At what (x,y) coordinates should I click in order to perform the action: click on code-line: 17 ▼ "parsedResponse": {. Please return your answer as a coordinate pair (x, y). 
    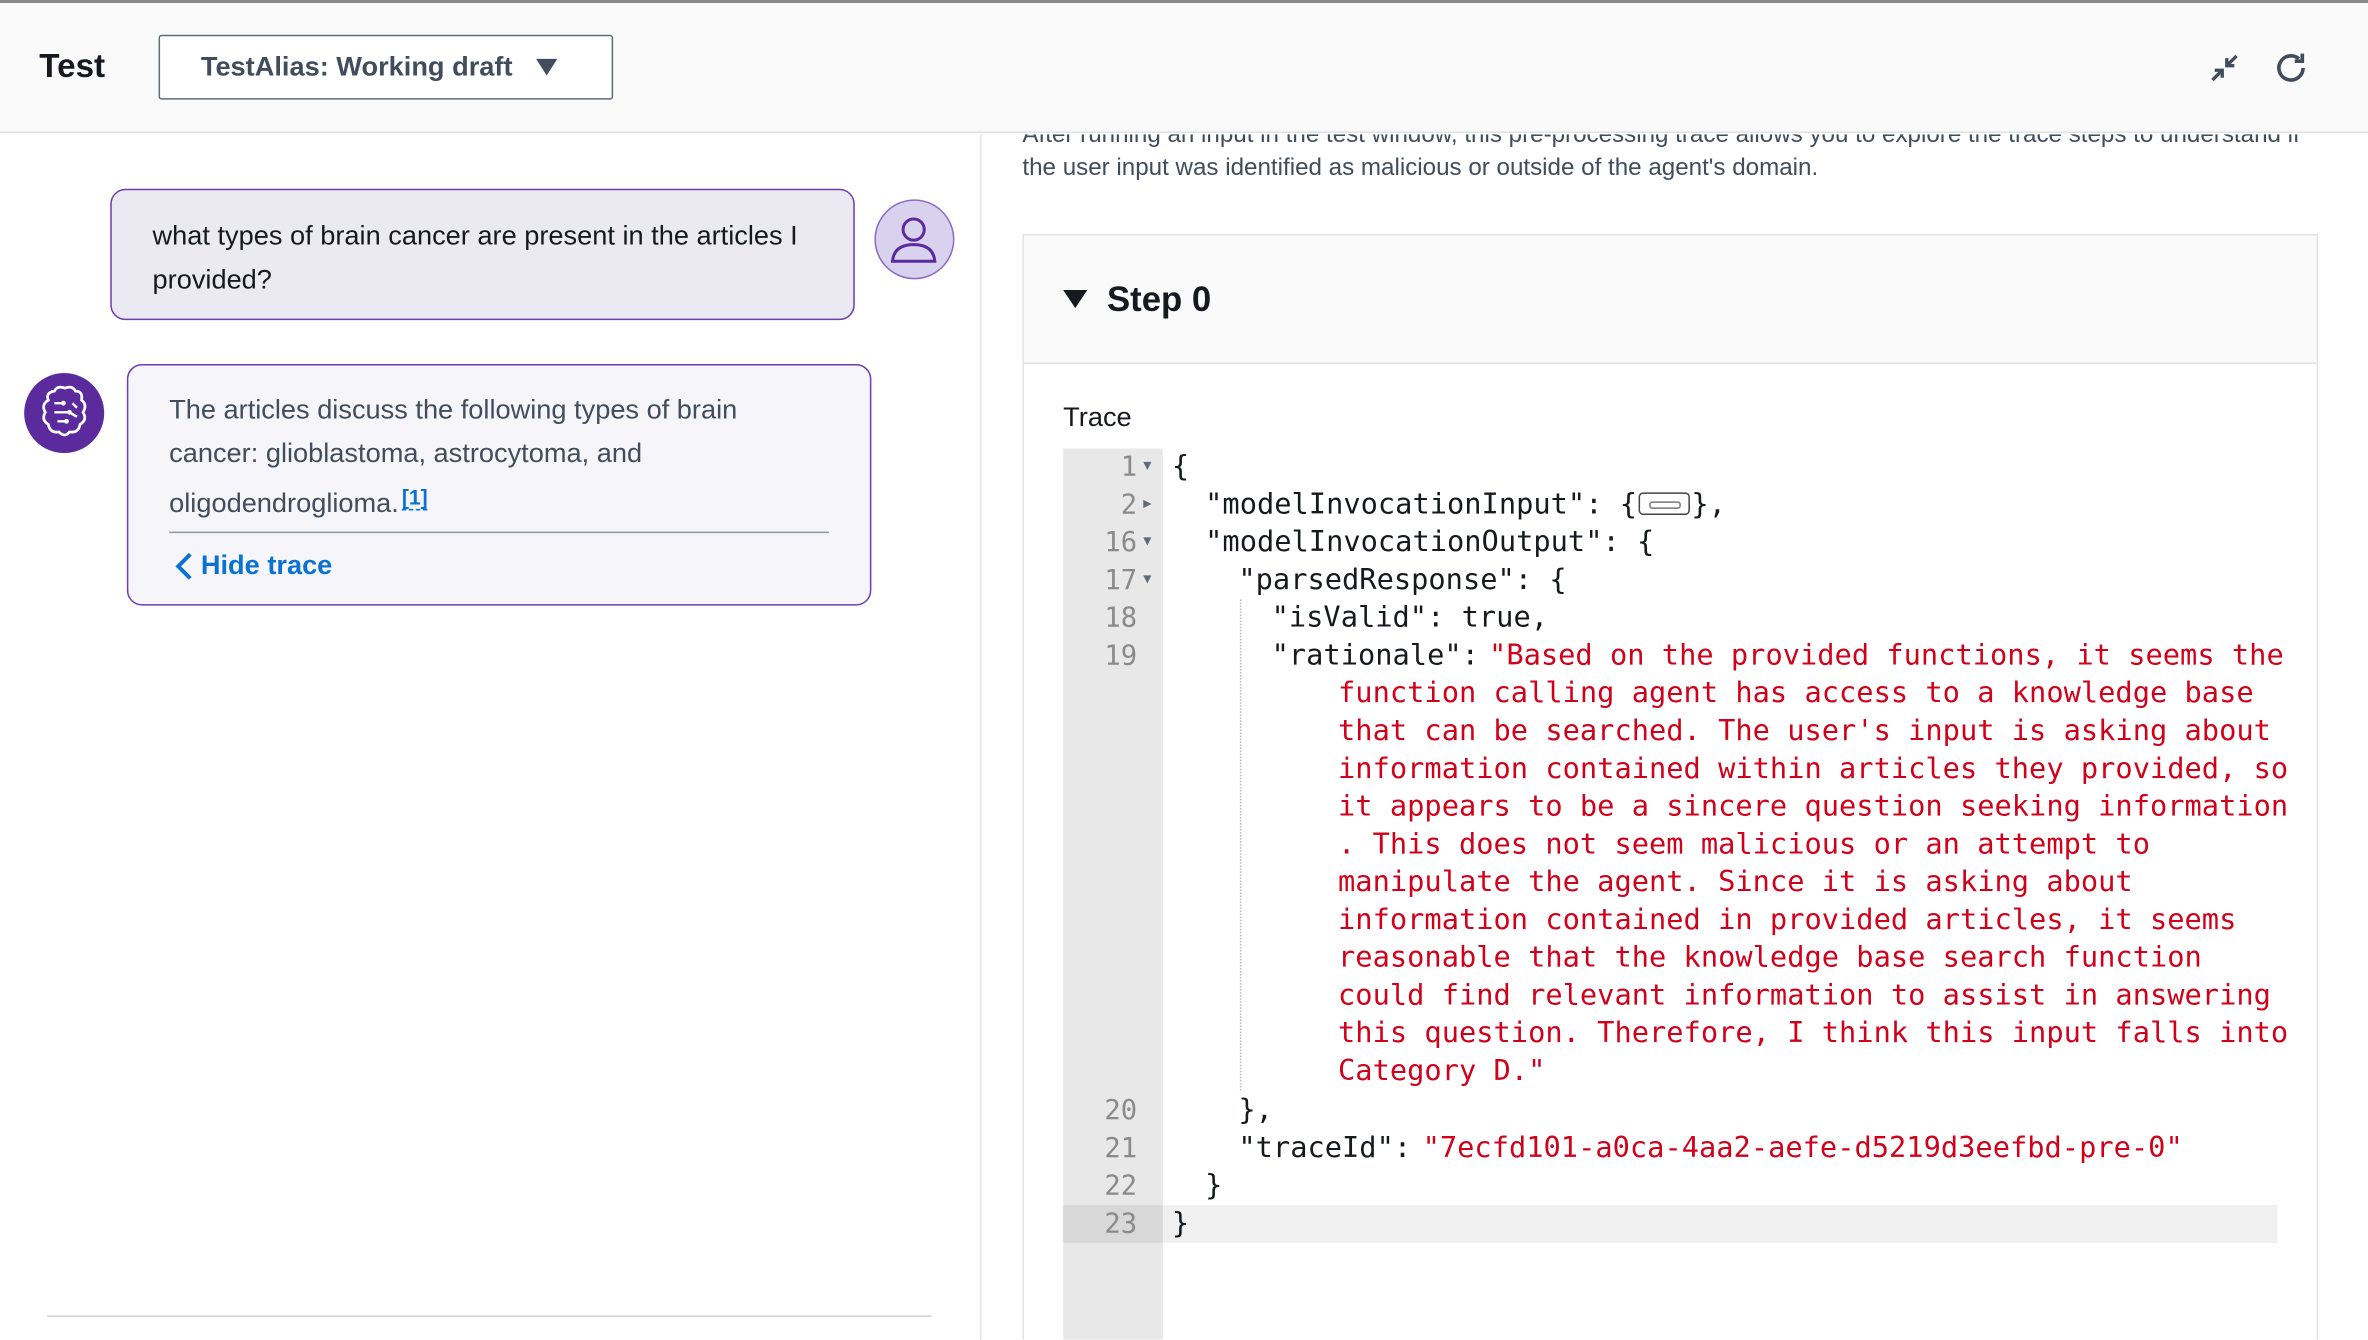
    Looking at the image, I should click on (1670, 581).